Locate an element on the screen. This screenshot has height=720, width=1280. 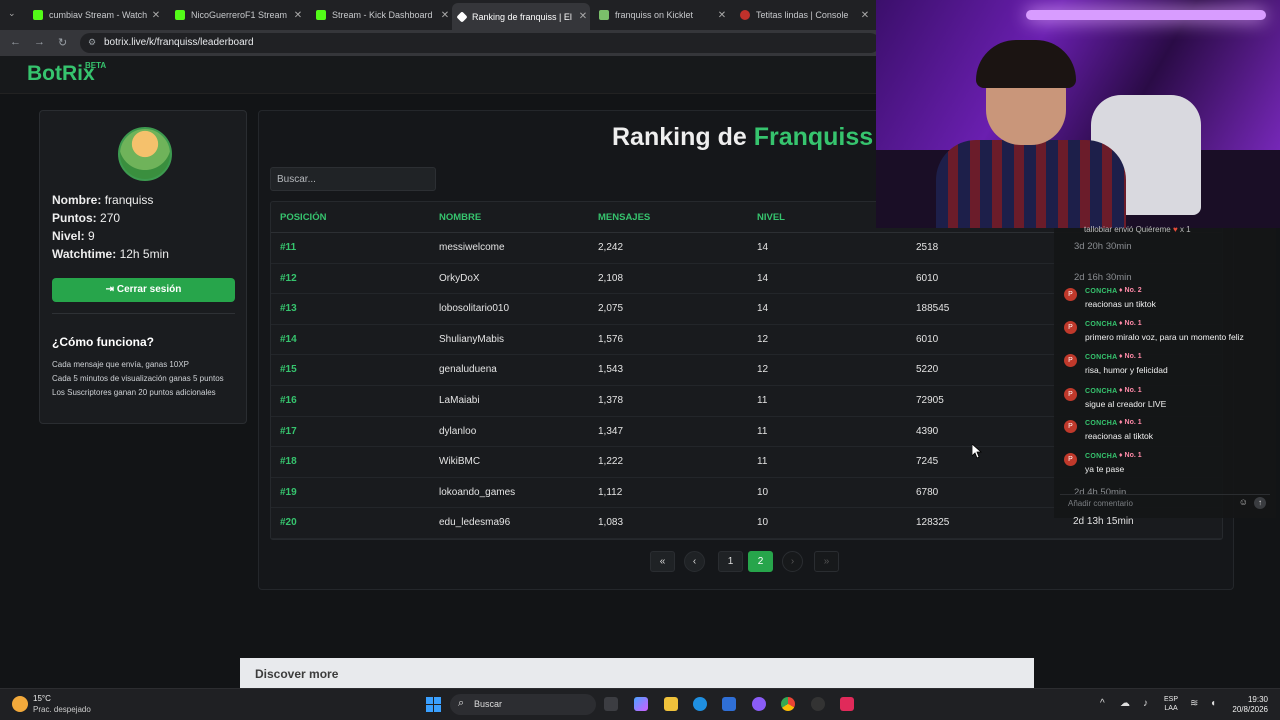
column-level: NIVEL is located at coordinates (771, 217).